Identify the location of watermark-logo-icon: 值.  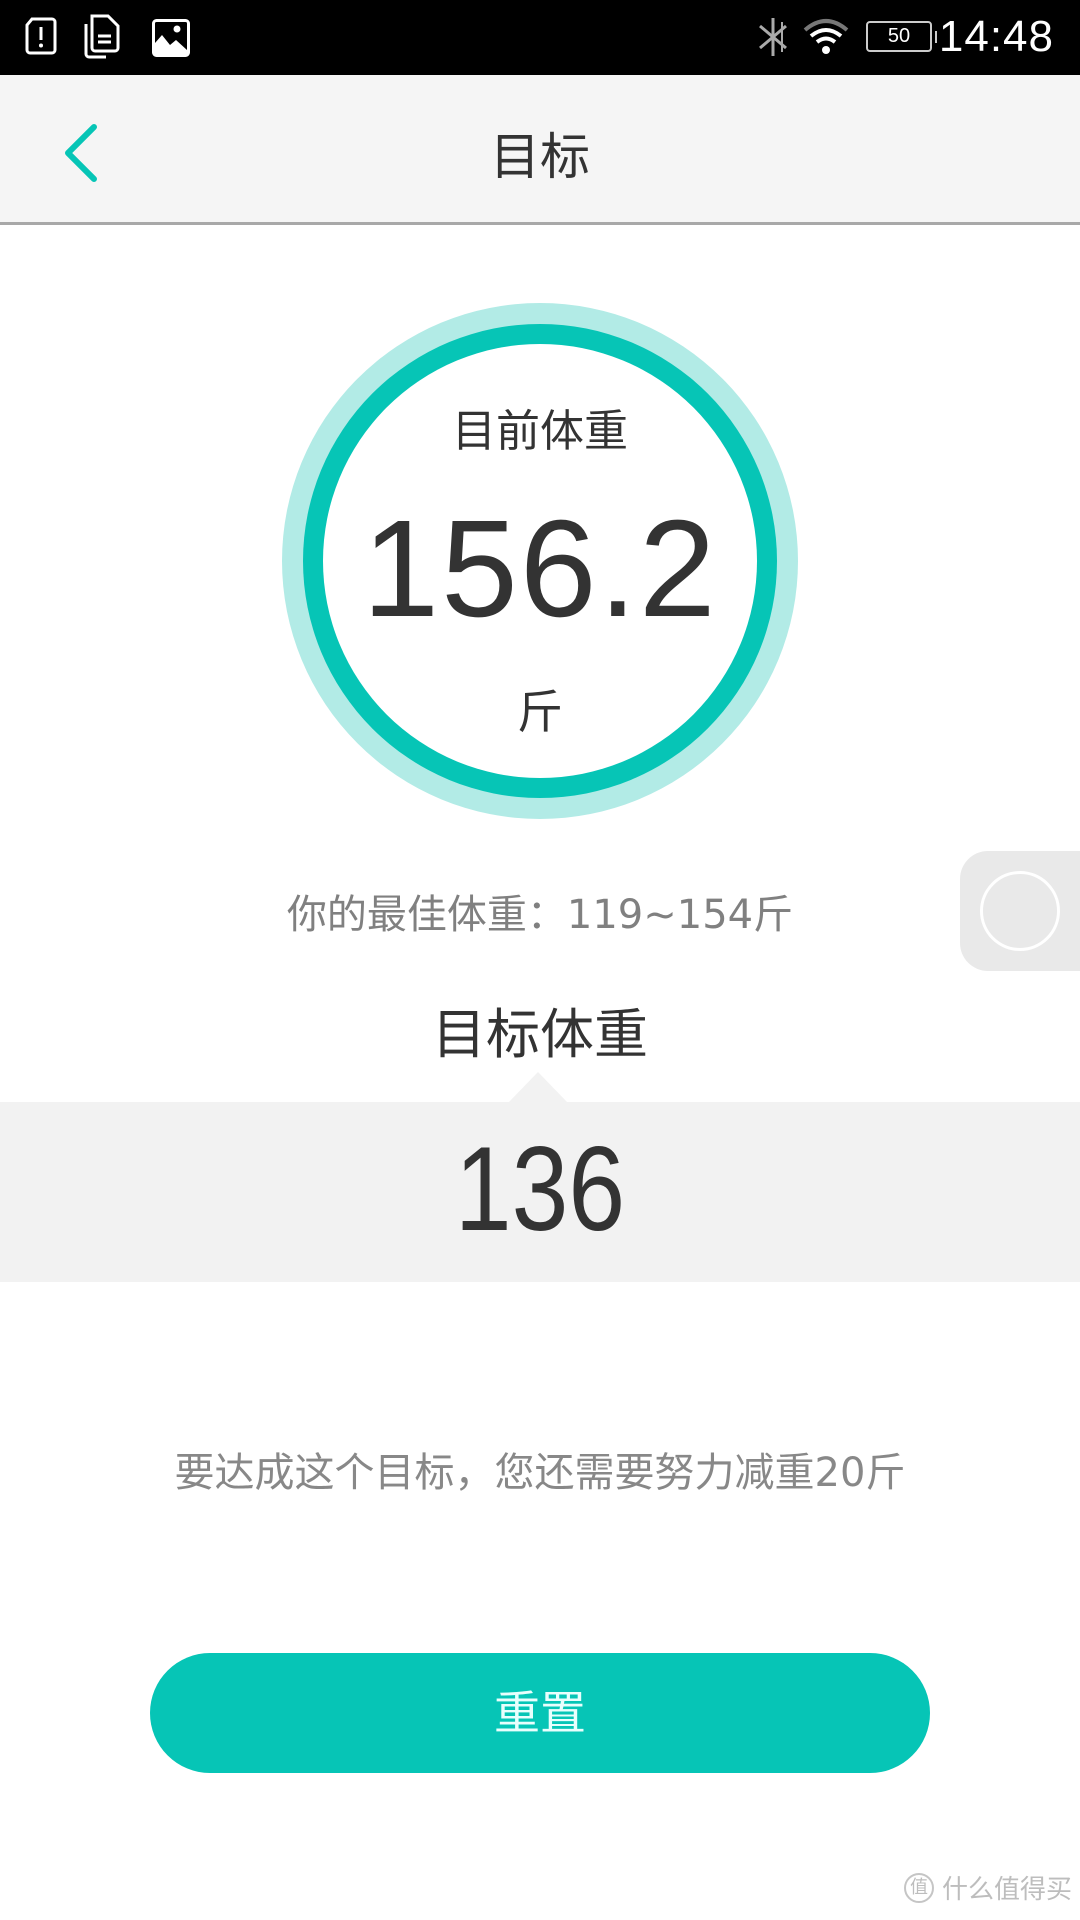
(918, 1887).